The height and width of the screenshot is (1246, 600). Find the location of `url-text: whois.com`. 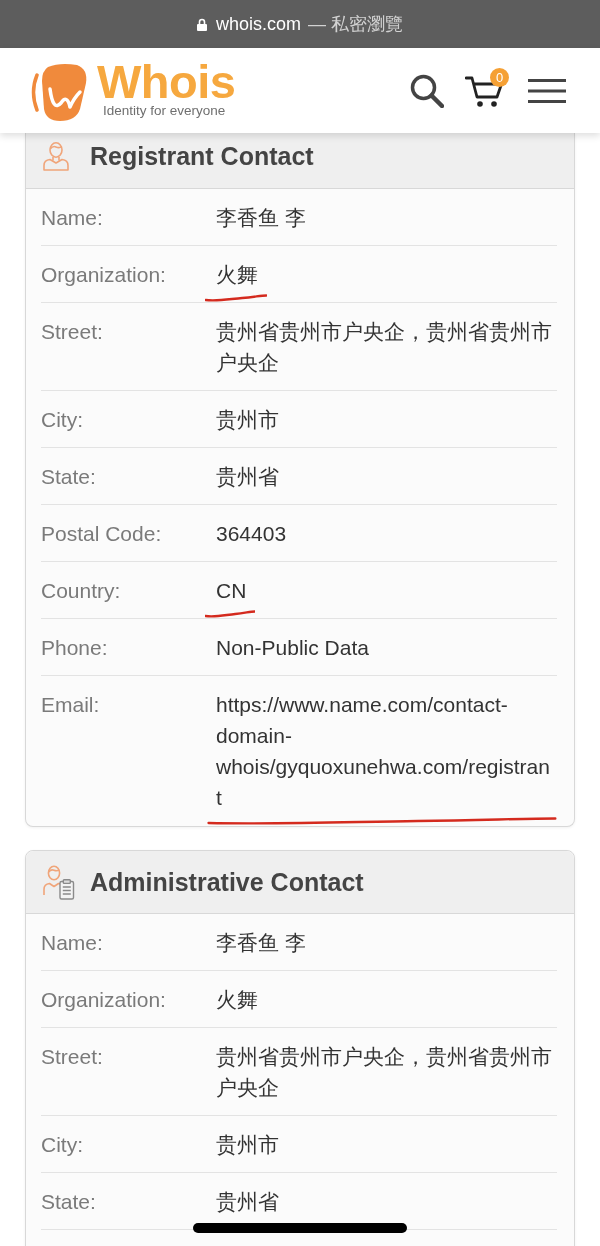

url-text: whois.com is located at coordinates (258, 24).